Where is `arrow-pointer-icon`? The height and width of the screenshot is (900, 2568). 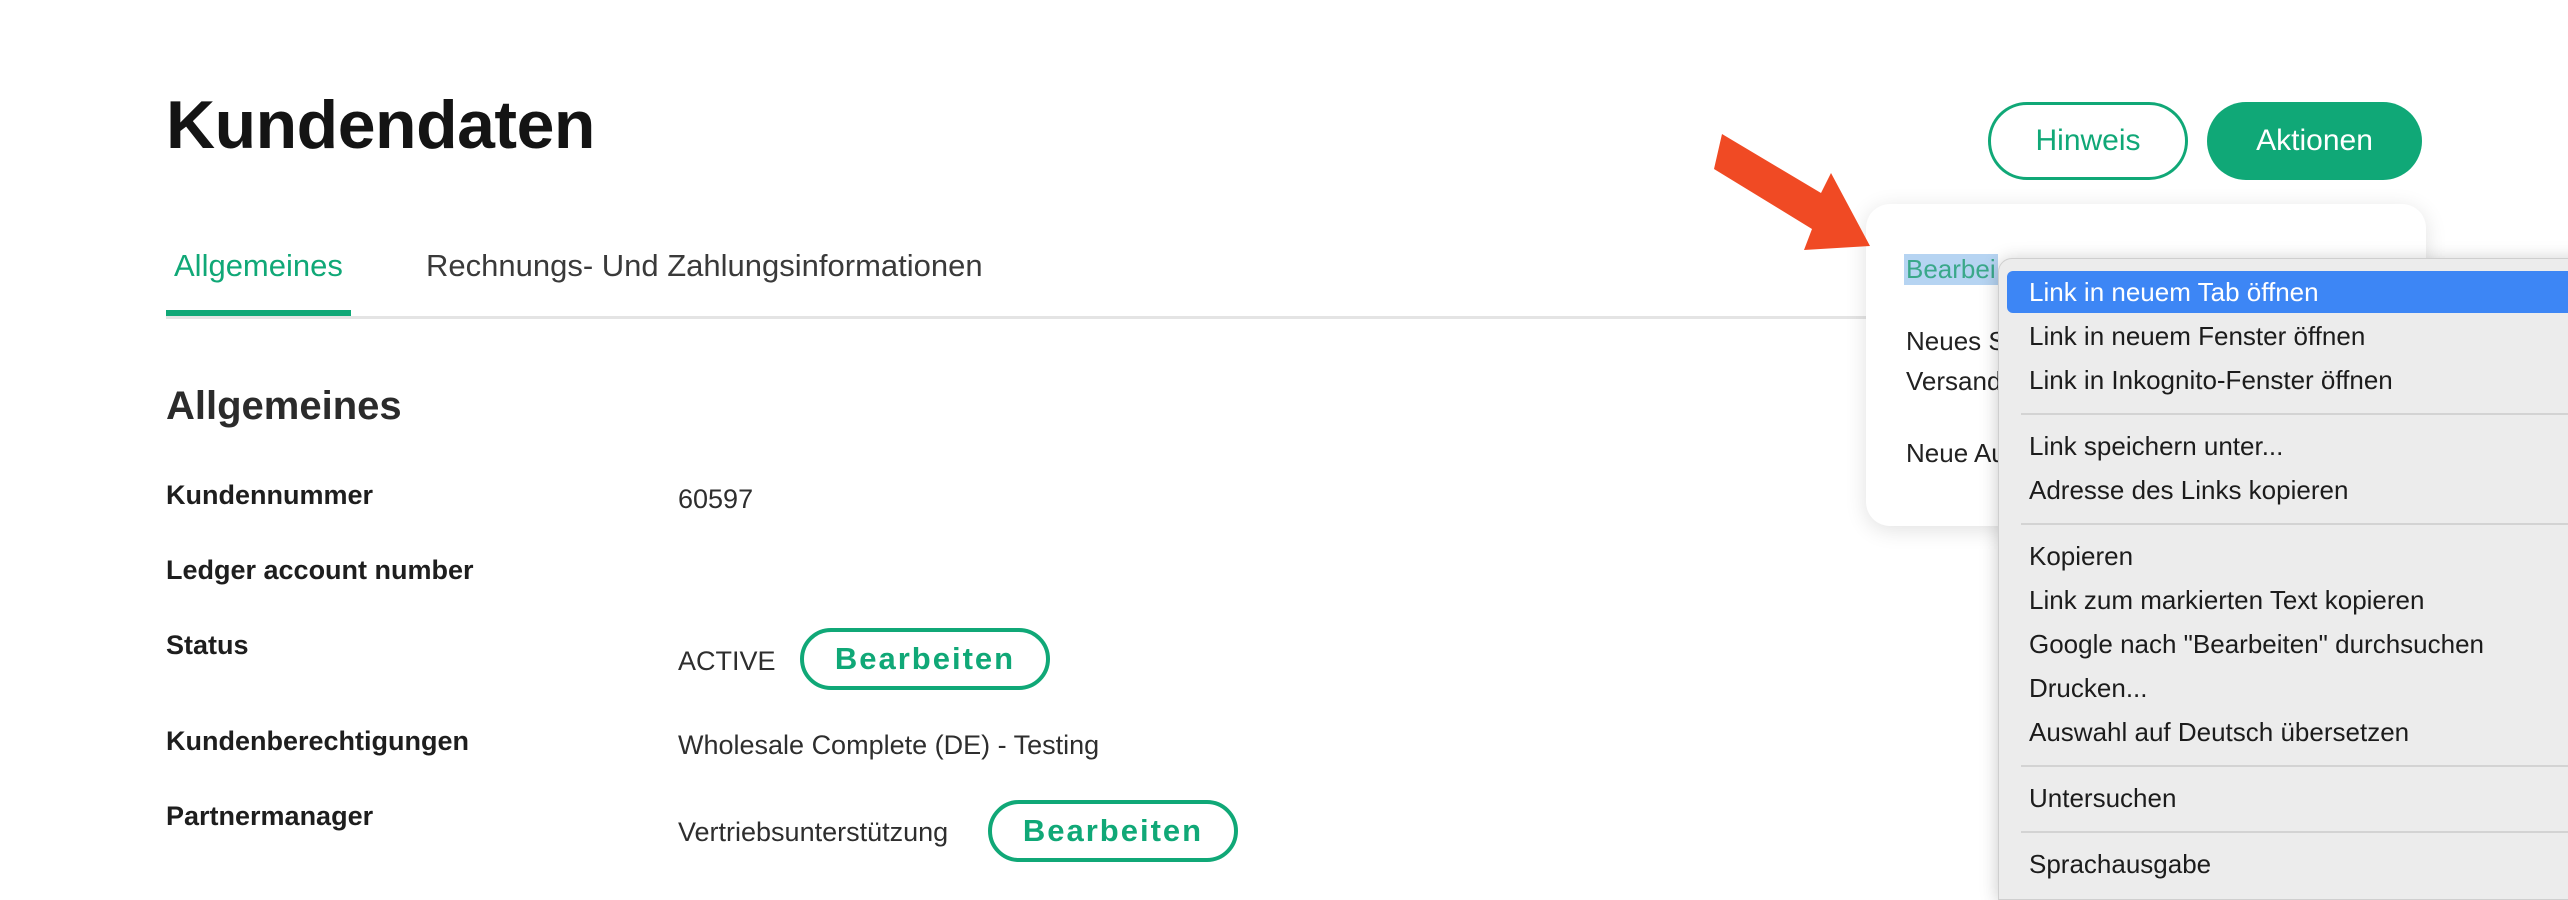
arrow-pointer-icon is located at coordinates (1792, 192).